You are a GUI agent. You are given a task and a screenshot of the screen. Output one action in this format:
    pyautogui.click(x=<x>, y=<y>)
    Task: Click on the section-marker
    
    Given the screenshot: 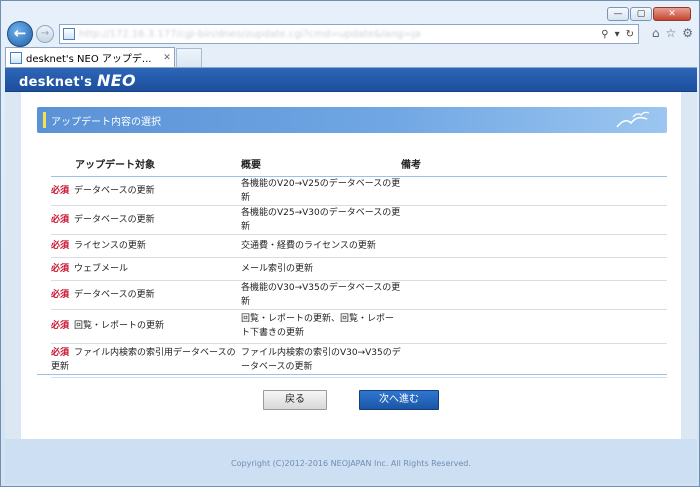 What is the action you would take?
    pyautogui.click(x=44, y=120)
    